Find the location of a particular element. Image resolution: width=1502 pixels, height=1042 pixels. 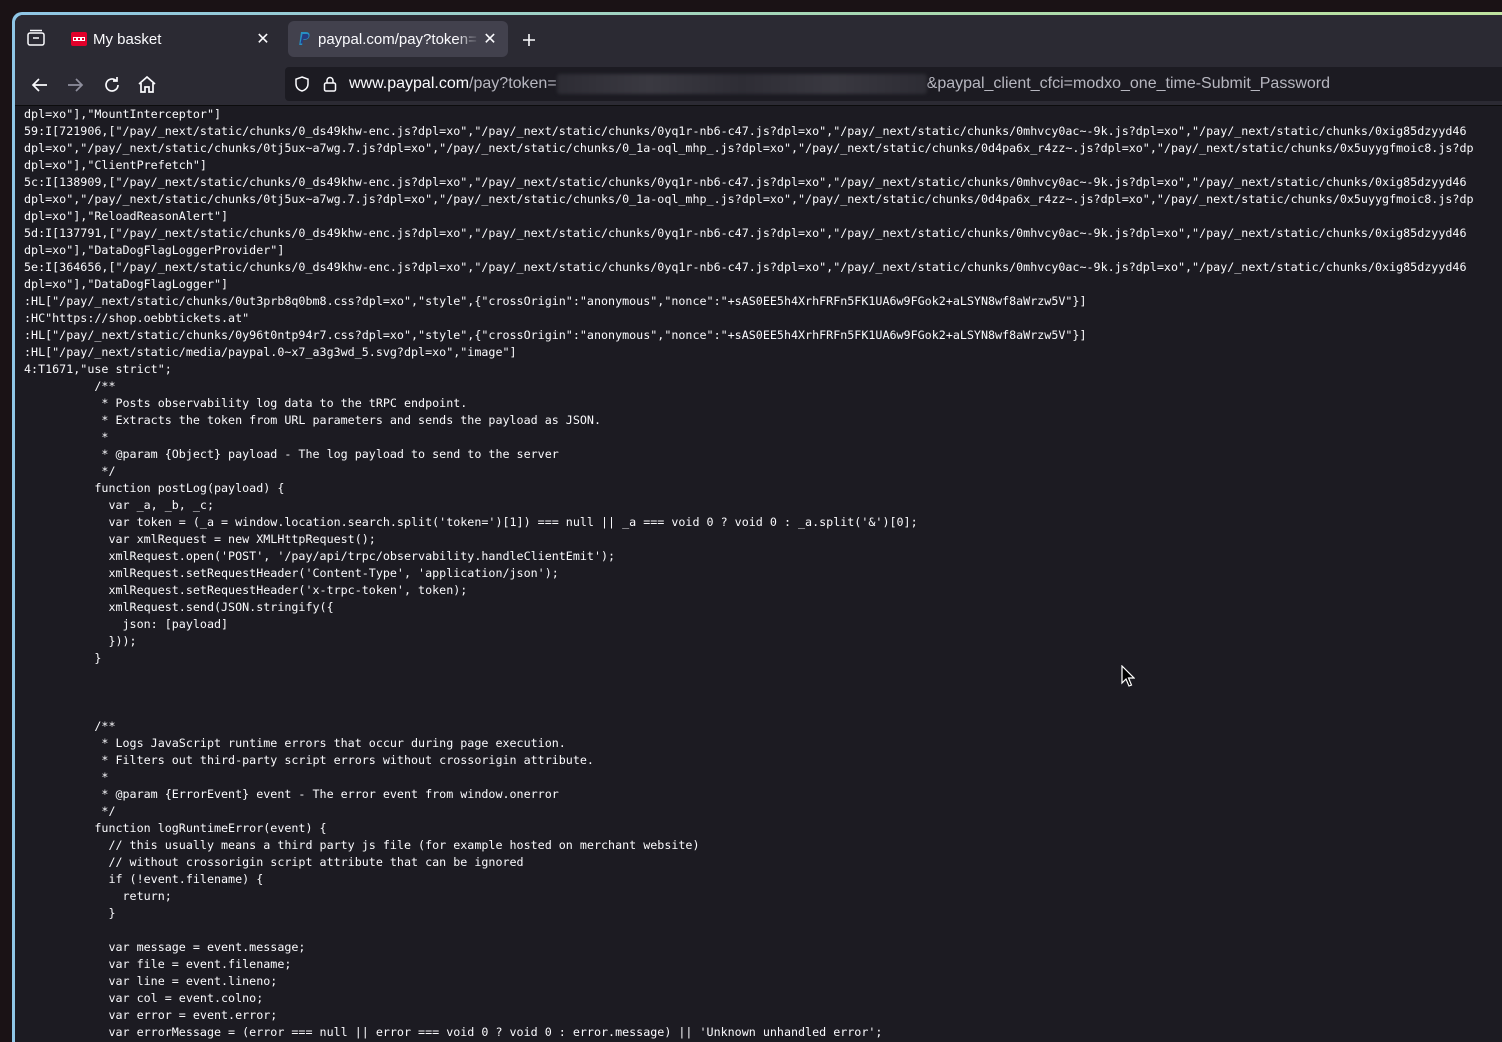

mouse-cursor-icon is located at coordinates (1128, 676).